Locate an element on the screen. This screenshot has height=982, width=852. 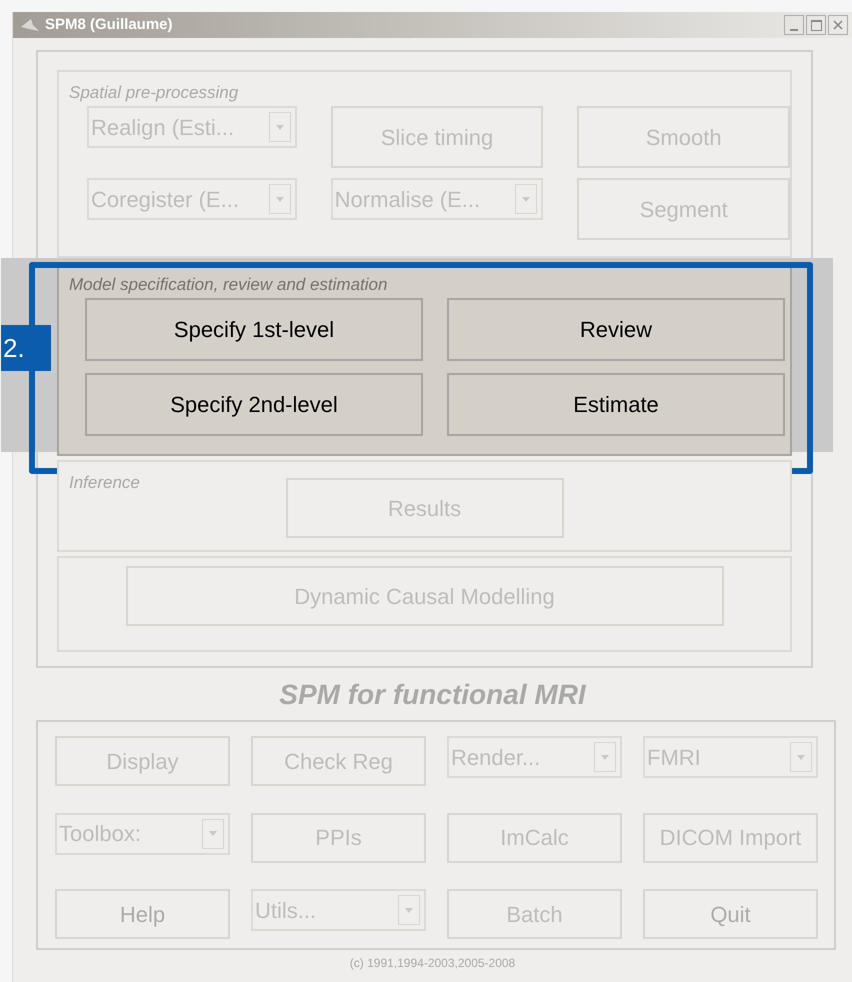
minimize-icon is located at coordinates (794, 25).